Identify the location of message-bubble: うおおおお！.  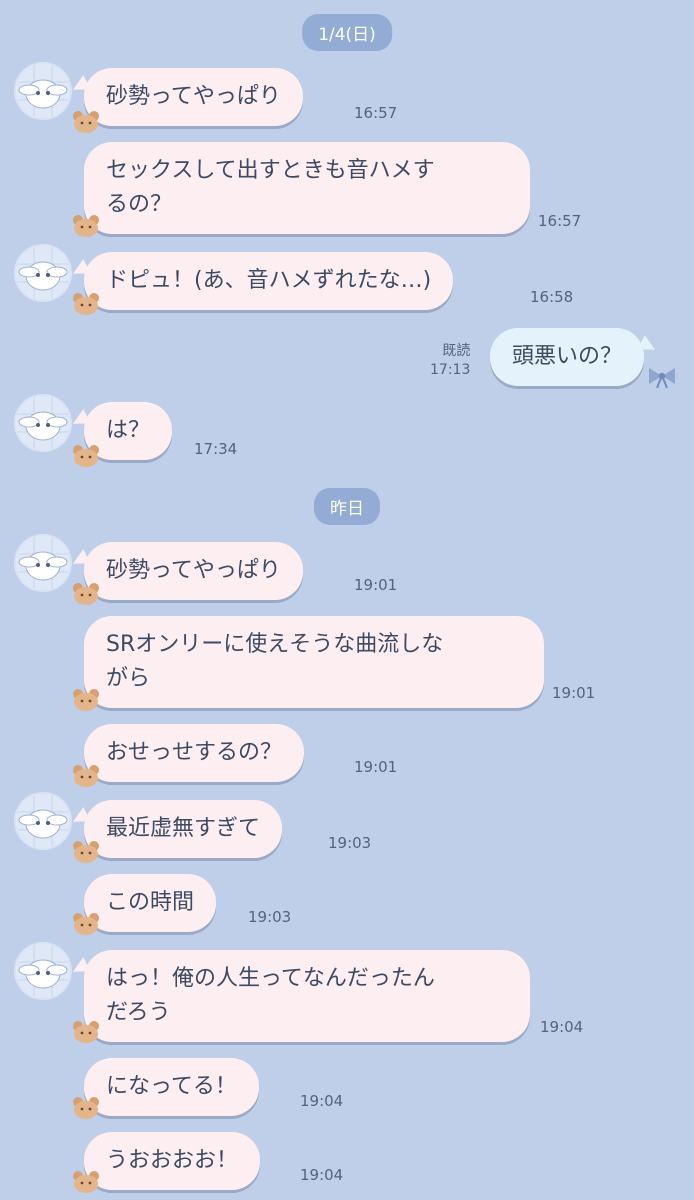
(172, 1161).